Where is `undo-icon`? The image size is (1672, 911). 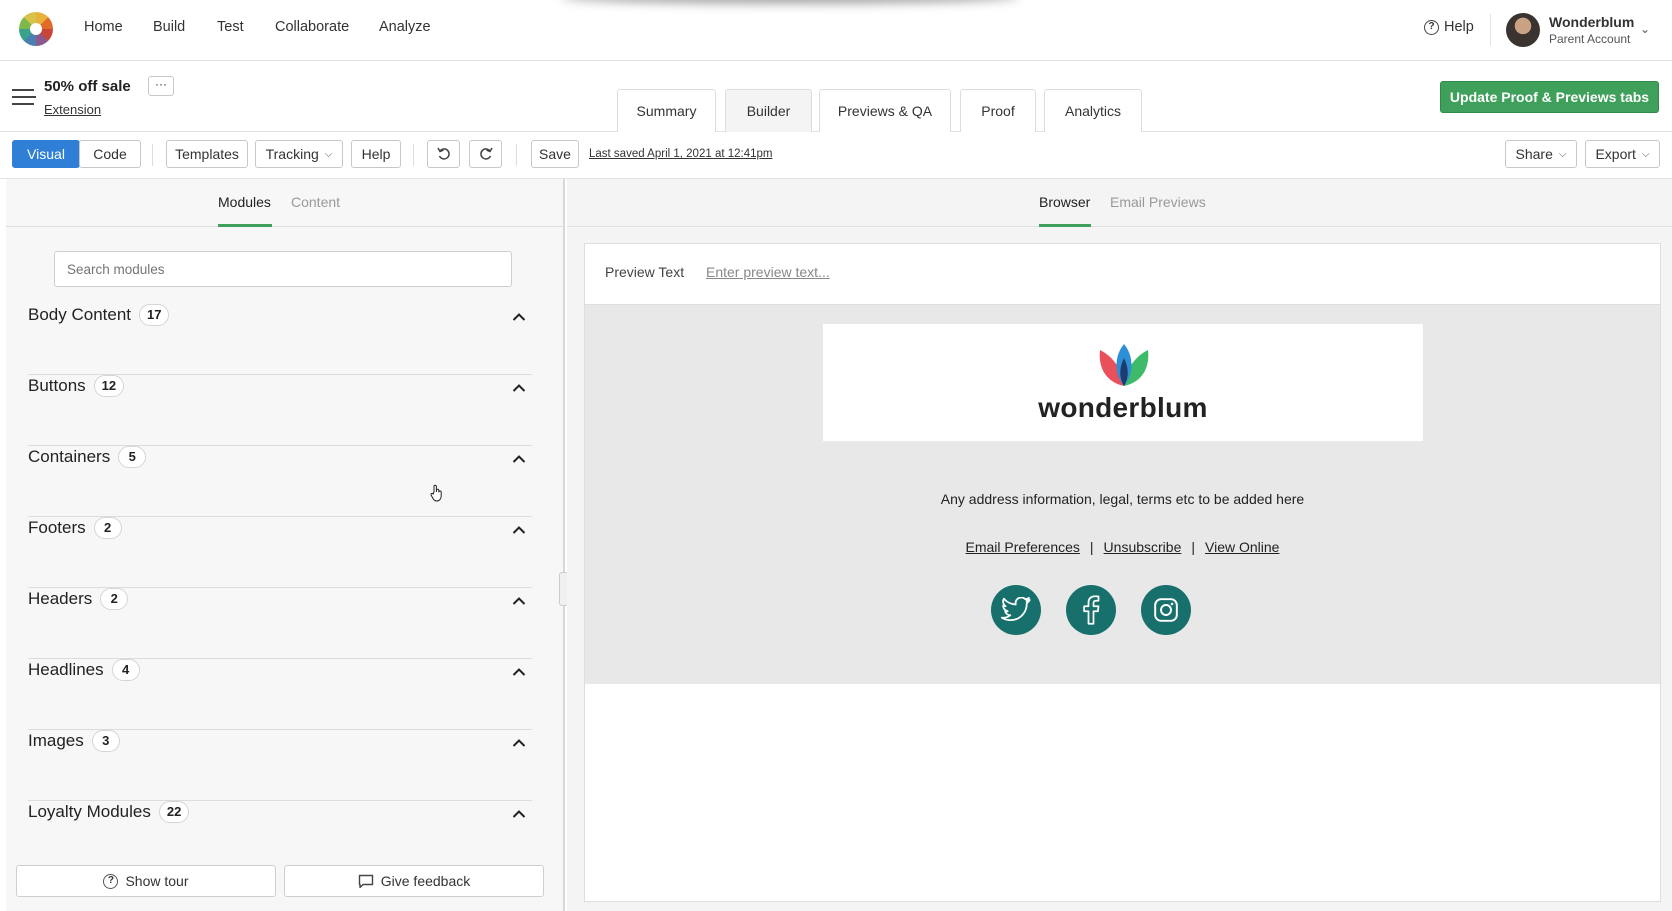
undo-icon is located at coordinates (443, 153).